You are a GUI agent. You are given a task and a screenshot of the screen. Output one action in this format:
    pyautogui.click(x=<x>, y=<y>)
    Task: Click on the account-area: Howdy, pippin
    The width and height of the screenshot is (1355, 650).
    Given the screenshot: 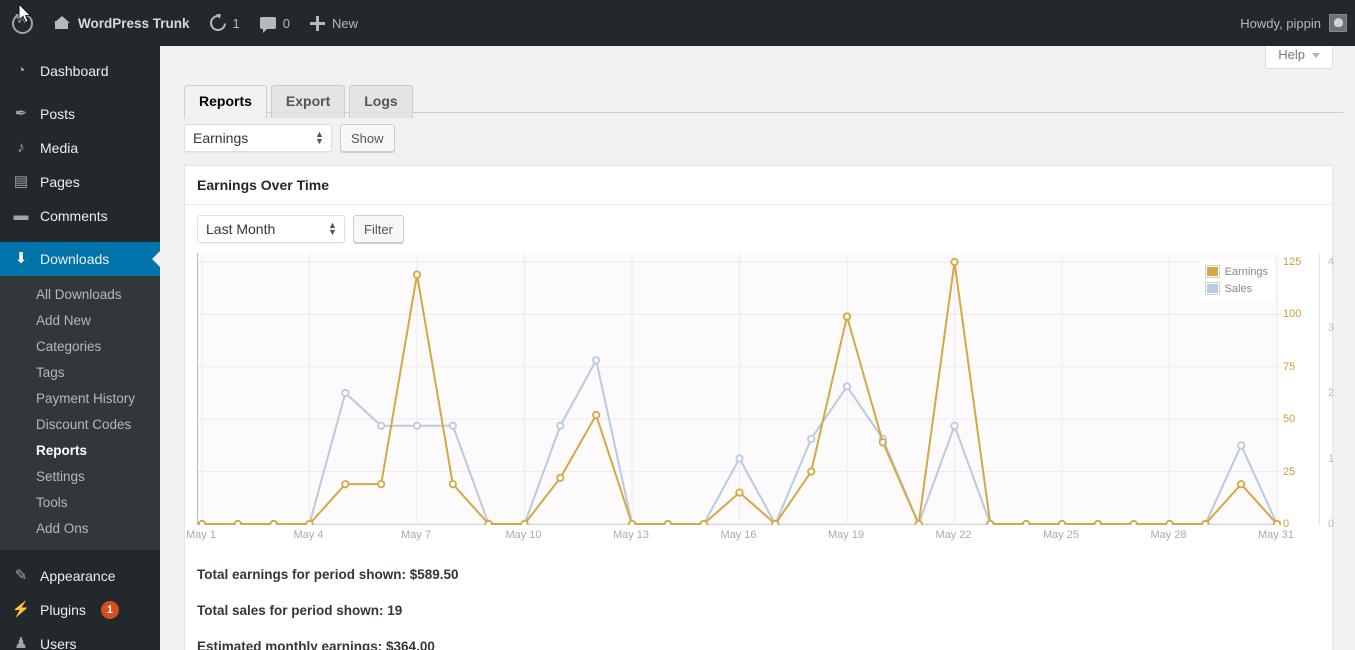 What is the action you would take?
    pyautogui.click(x=1297, y=23)
    